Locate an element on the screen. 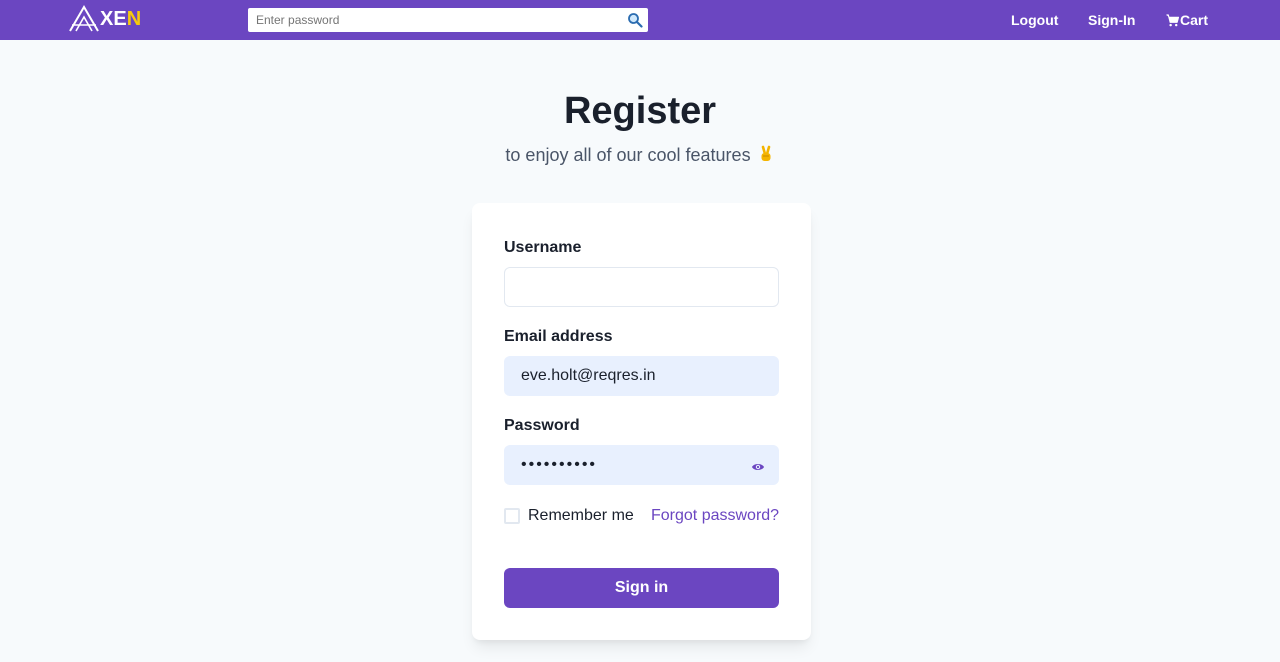  sign-in-button: Sign in is located at coordinates (641, 588).